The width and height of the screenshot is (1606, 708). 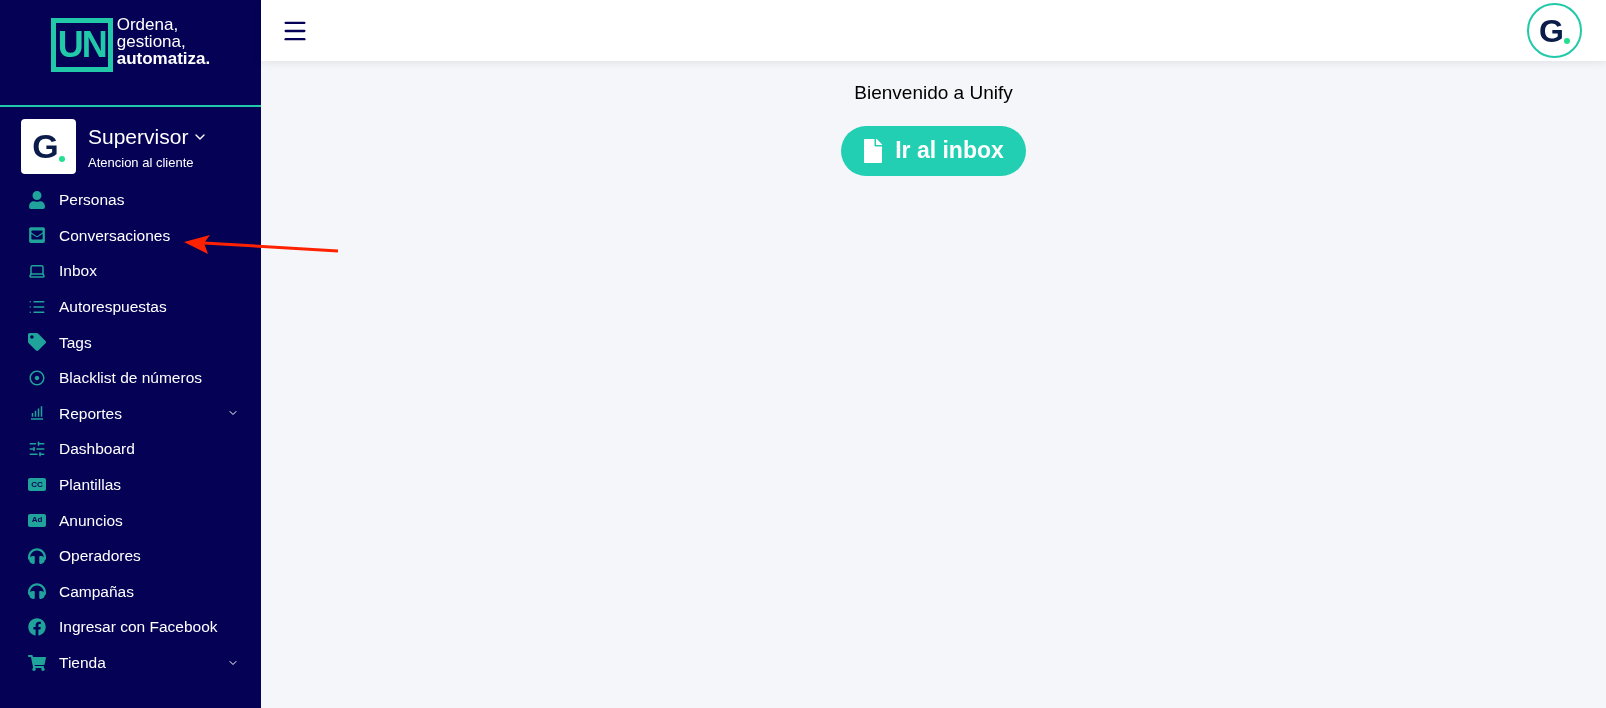 I want to click on sidebar-item: Autorespuestas, so click(x=130, y=306).